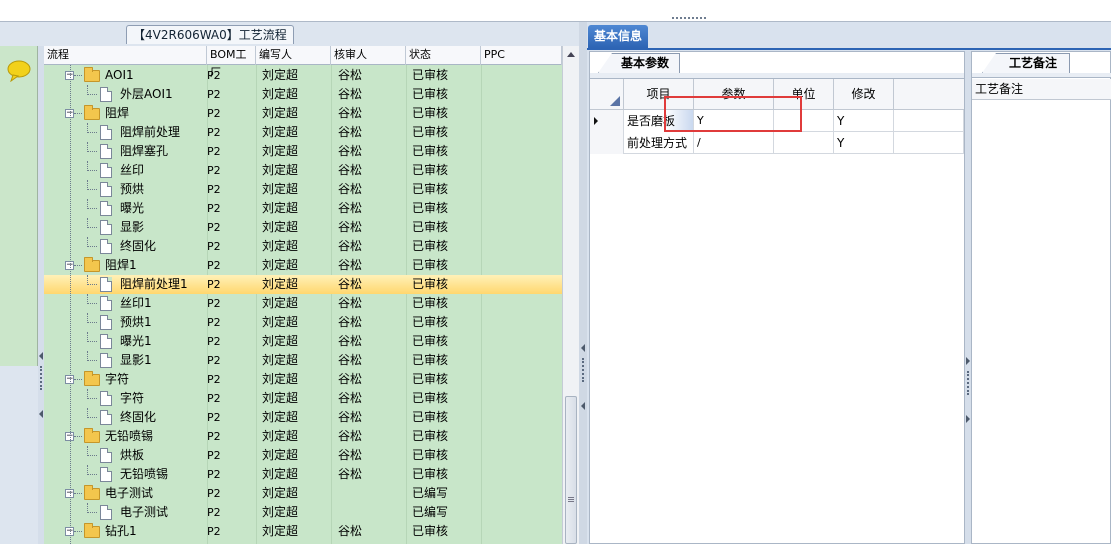 The width and height of the screenshot is (1111, 544). Describe the element at coordinates (231, 62) in the screenshot. I see `column-header-bom-plant: BOM工厂` at that location.